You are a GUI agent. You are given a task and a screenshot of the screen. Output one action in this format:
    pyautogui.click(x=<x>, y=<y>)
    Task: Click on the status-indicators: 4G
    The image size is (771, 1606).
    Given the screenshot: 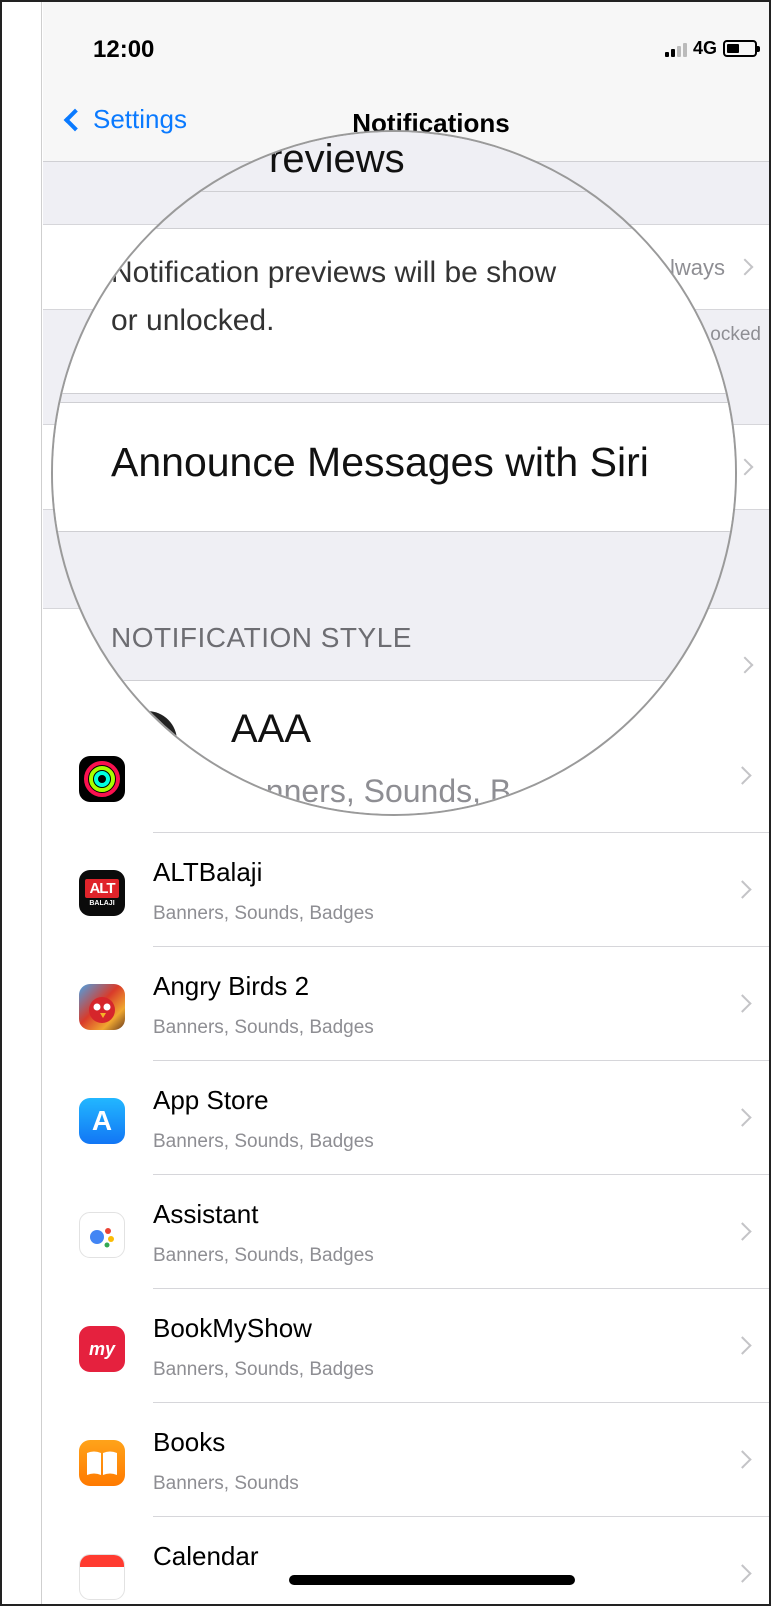 What is the action you would take?
    pyautogui.click(x=712, y=48)
    